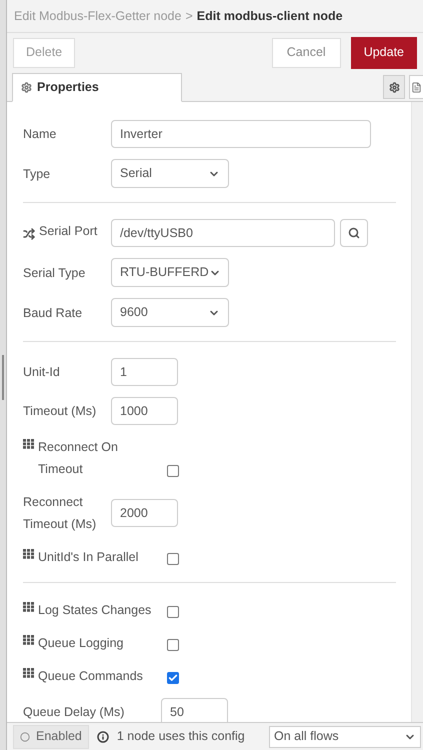 The image size is (423, 750). What do you see at coordinates (29, 234) in the screenshot?
I see `shuffle-icon` at bounding box center [29, 234].